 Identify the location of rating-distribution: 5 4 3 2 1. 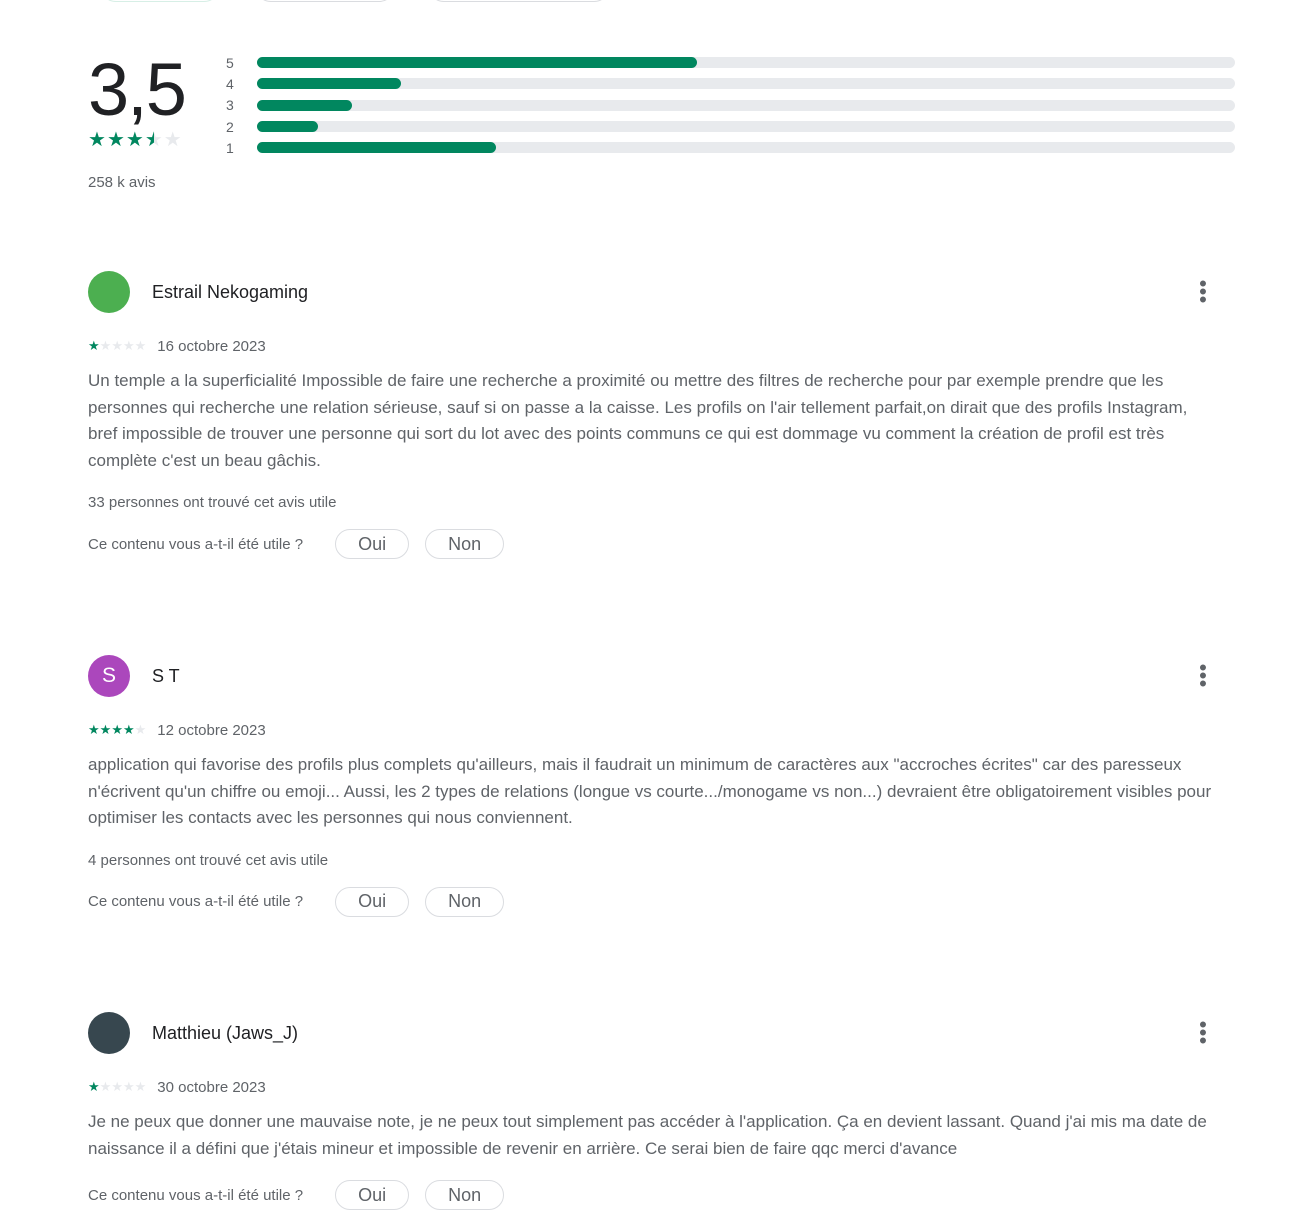
(730, 105).